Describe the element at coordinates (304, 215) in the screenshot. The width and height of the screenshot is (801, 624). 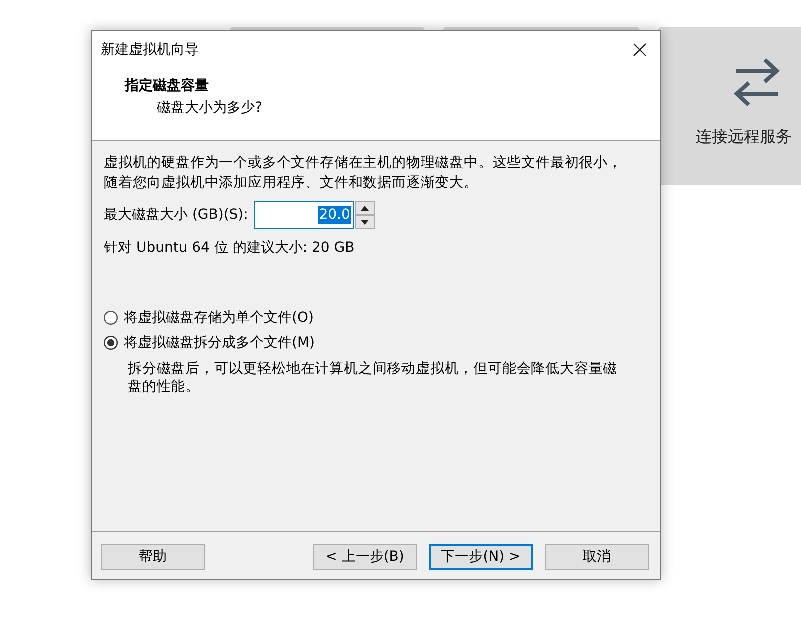
I see `disk-size-field: 20.0` at that location.